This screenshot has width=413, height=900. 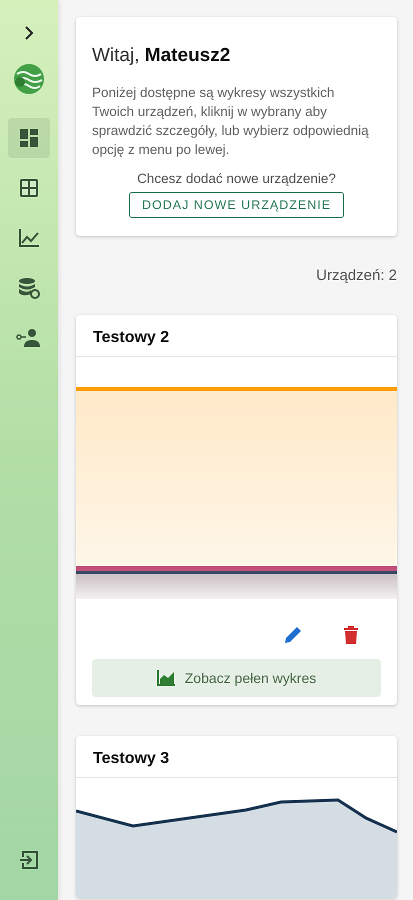 What do you see at coordinates (236, 817) in the screenshot?
I see `device-card: Testowy 3` at bounding box center [236, 817].